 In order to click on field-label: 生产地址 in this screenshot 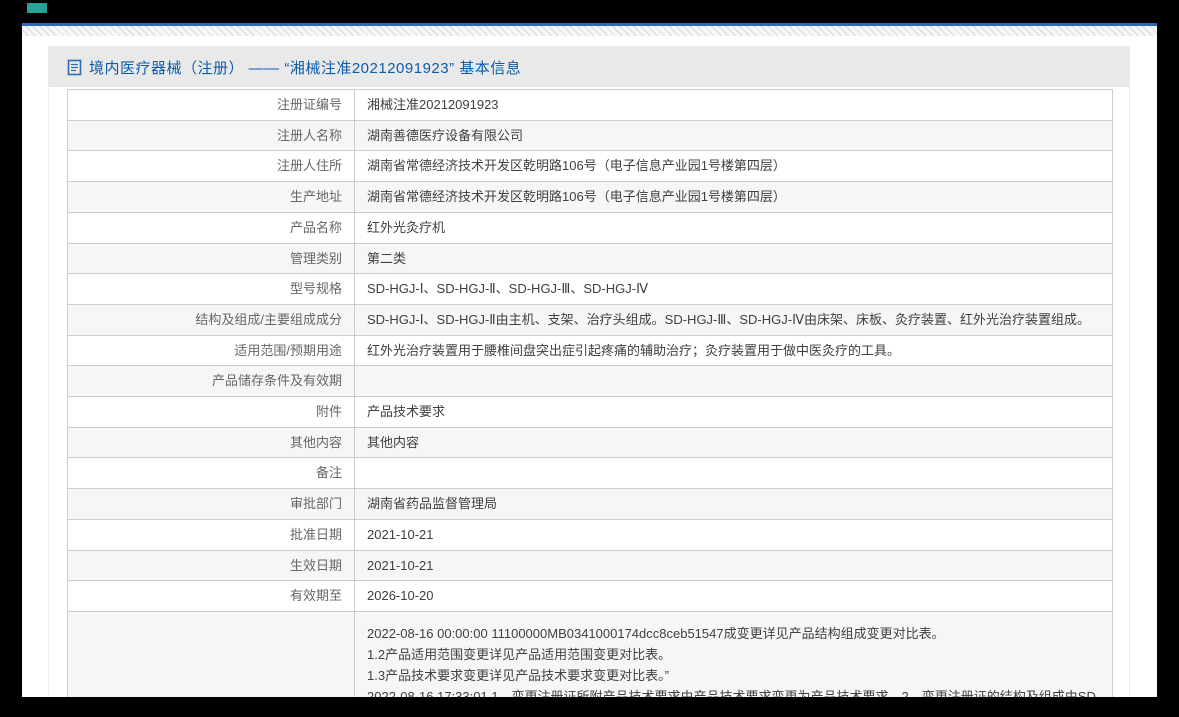, I will do `click(211, 197)`.